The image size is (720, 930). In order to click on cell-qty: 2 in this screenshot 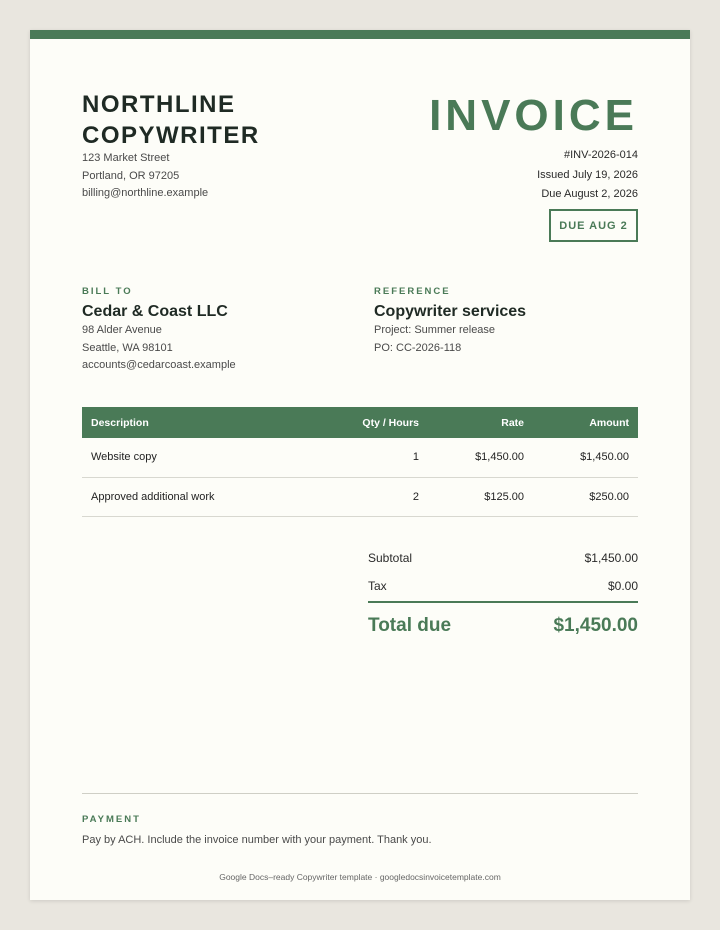, I will do `click(375, 497)`.